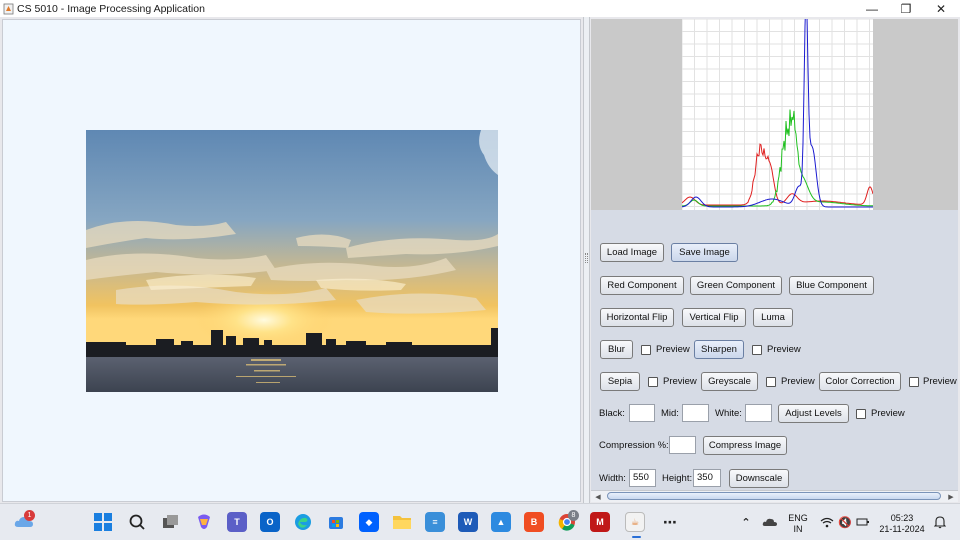  I want to click on word-icon: W, so click(468, 522).